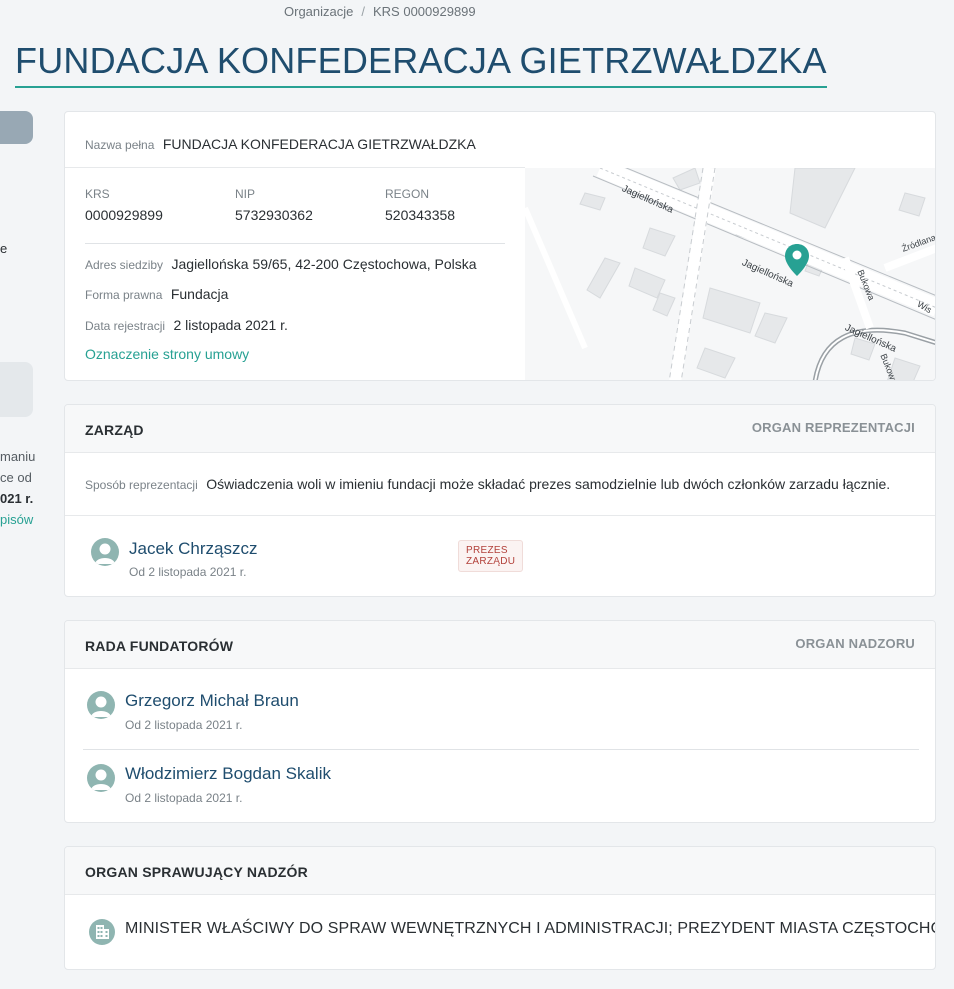 The image size is (954, 989). I want to click on representation-label: Sposób reprezentacji, so click(141, 485).